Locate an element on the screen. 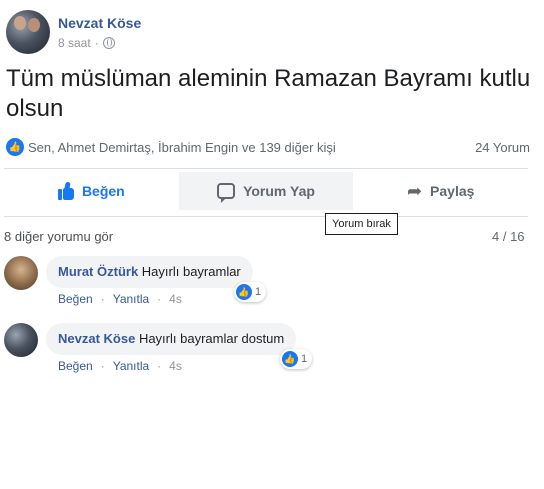 The image size is (544, 489). comment-button: Yorum Yap is located at coordinates (266, 191).